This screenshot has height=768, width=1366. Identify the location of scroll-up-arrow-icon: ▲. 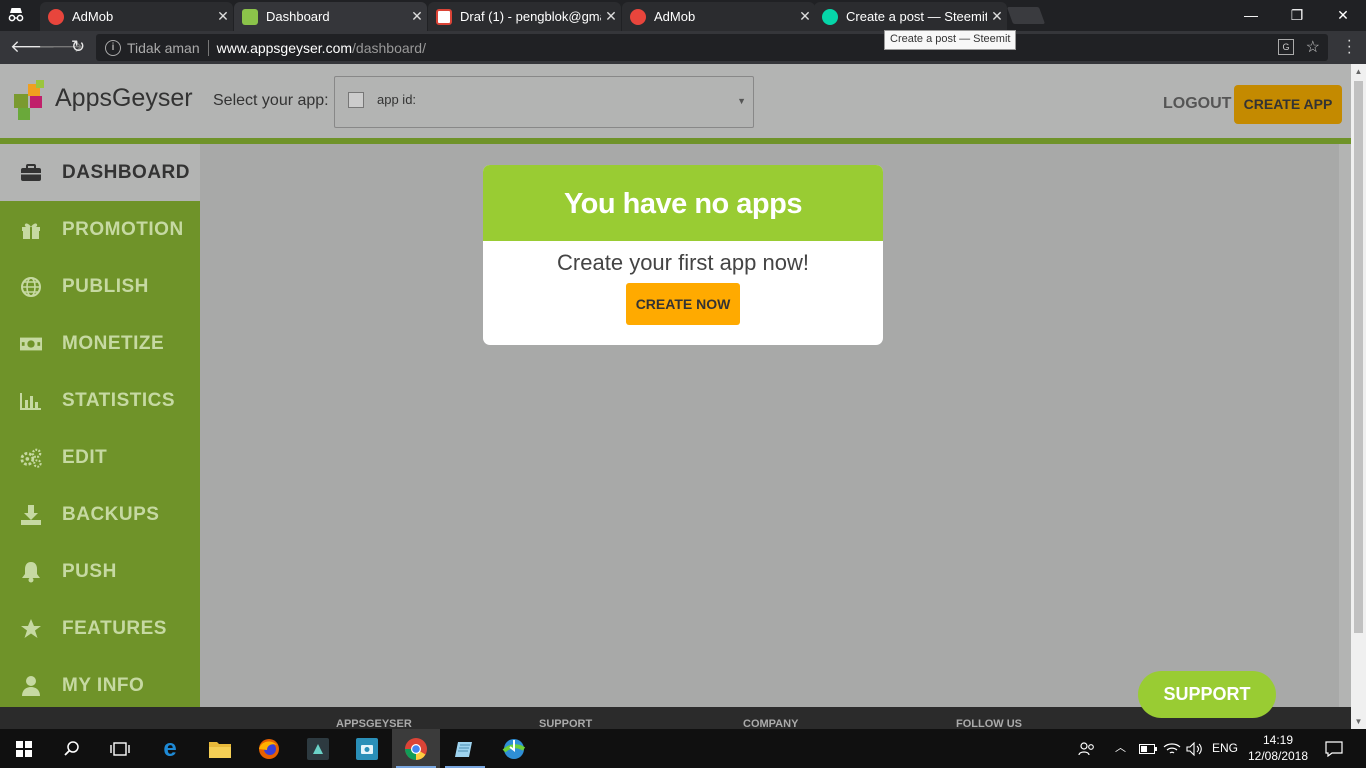
(1358, 71).